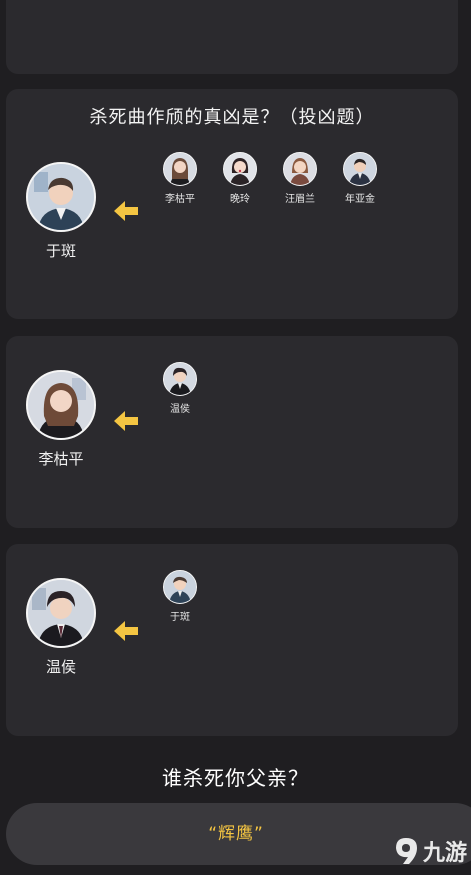 The height and width of the screenshot is (875, 471). I want to click on main-suspect: 温侯, so click(61, 627).